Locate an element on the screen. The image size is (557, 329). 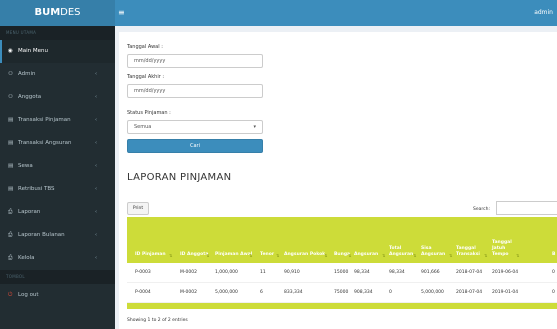
tanggal-awal-input: mm/dd/yyyy is located at coordinates (195, 61).